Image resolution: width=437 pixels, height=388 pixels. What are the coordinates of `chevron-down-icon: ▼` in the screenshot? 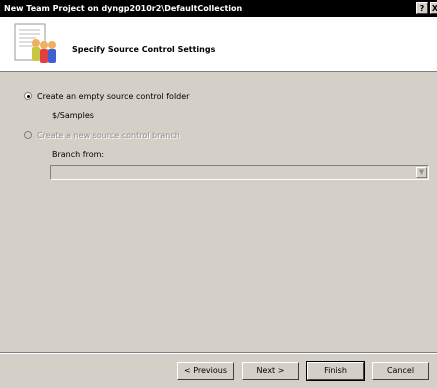 It's located at (421, 172).